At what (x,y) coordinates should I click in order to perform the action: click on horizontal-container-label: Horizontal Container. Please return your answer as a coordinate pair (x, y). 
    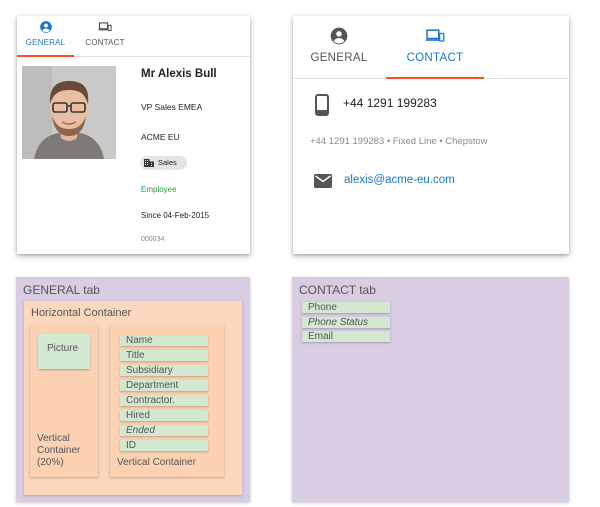
    Looking at the image, I should click on (81, 313).